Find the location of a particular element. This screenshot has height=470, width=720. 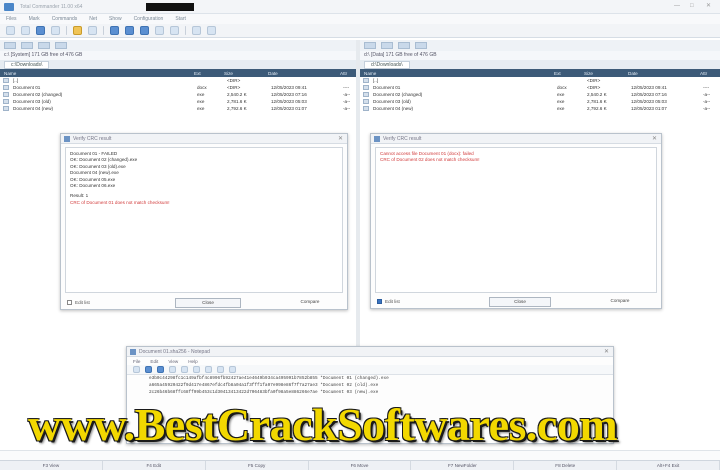

left-tab: c:\Downloads\ is located at coordinates (27, 65).